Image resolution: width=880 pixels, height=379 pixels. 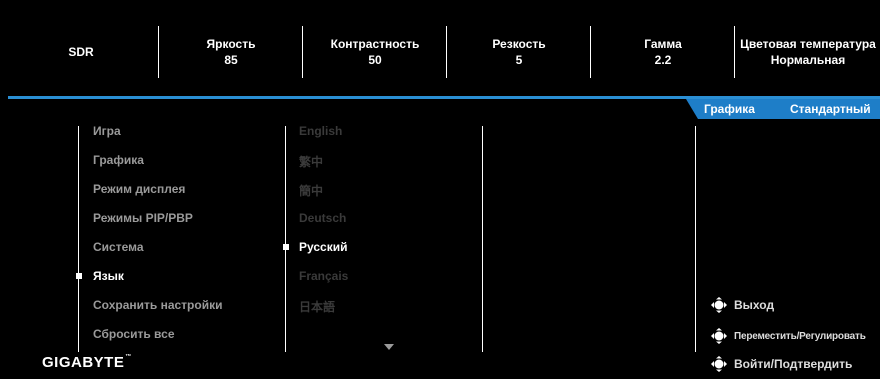 I want to click on hint-move-label: Переместить/Регулировать, so click(x=800, y=336).